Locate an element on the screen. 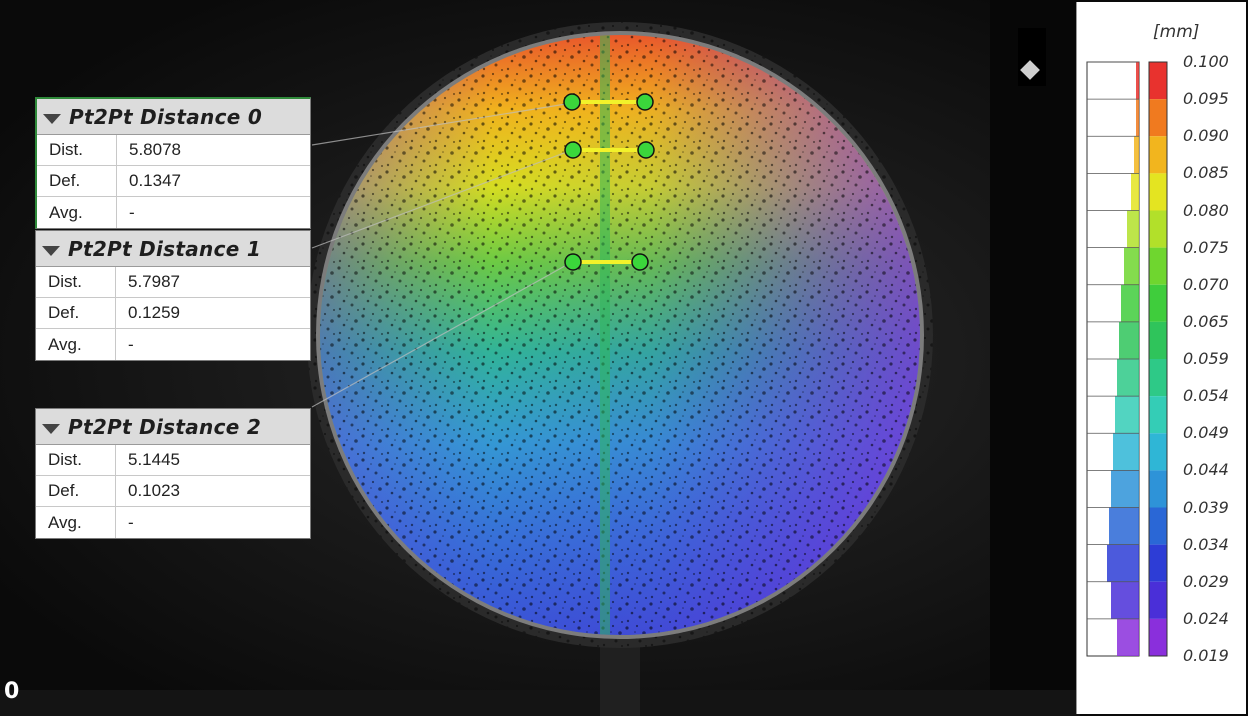  def-row: Def. 0.1259 is located at coordinates (173, 313).